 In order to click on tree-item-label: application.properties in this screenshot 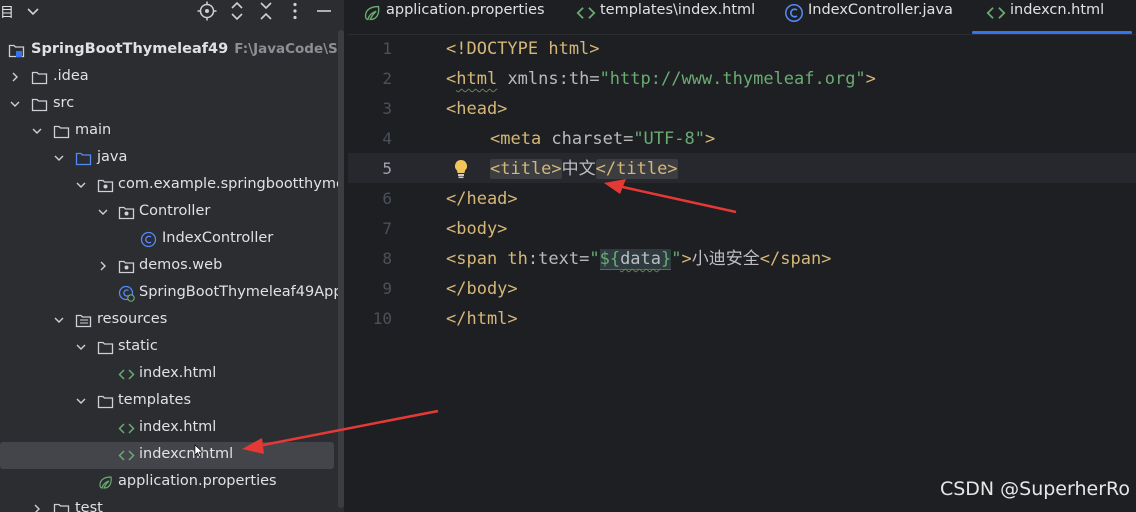, I will do `click(197, 481)`.